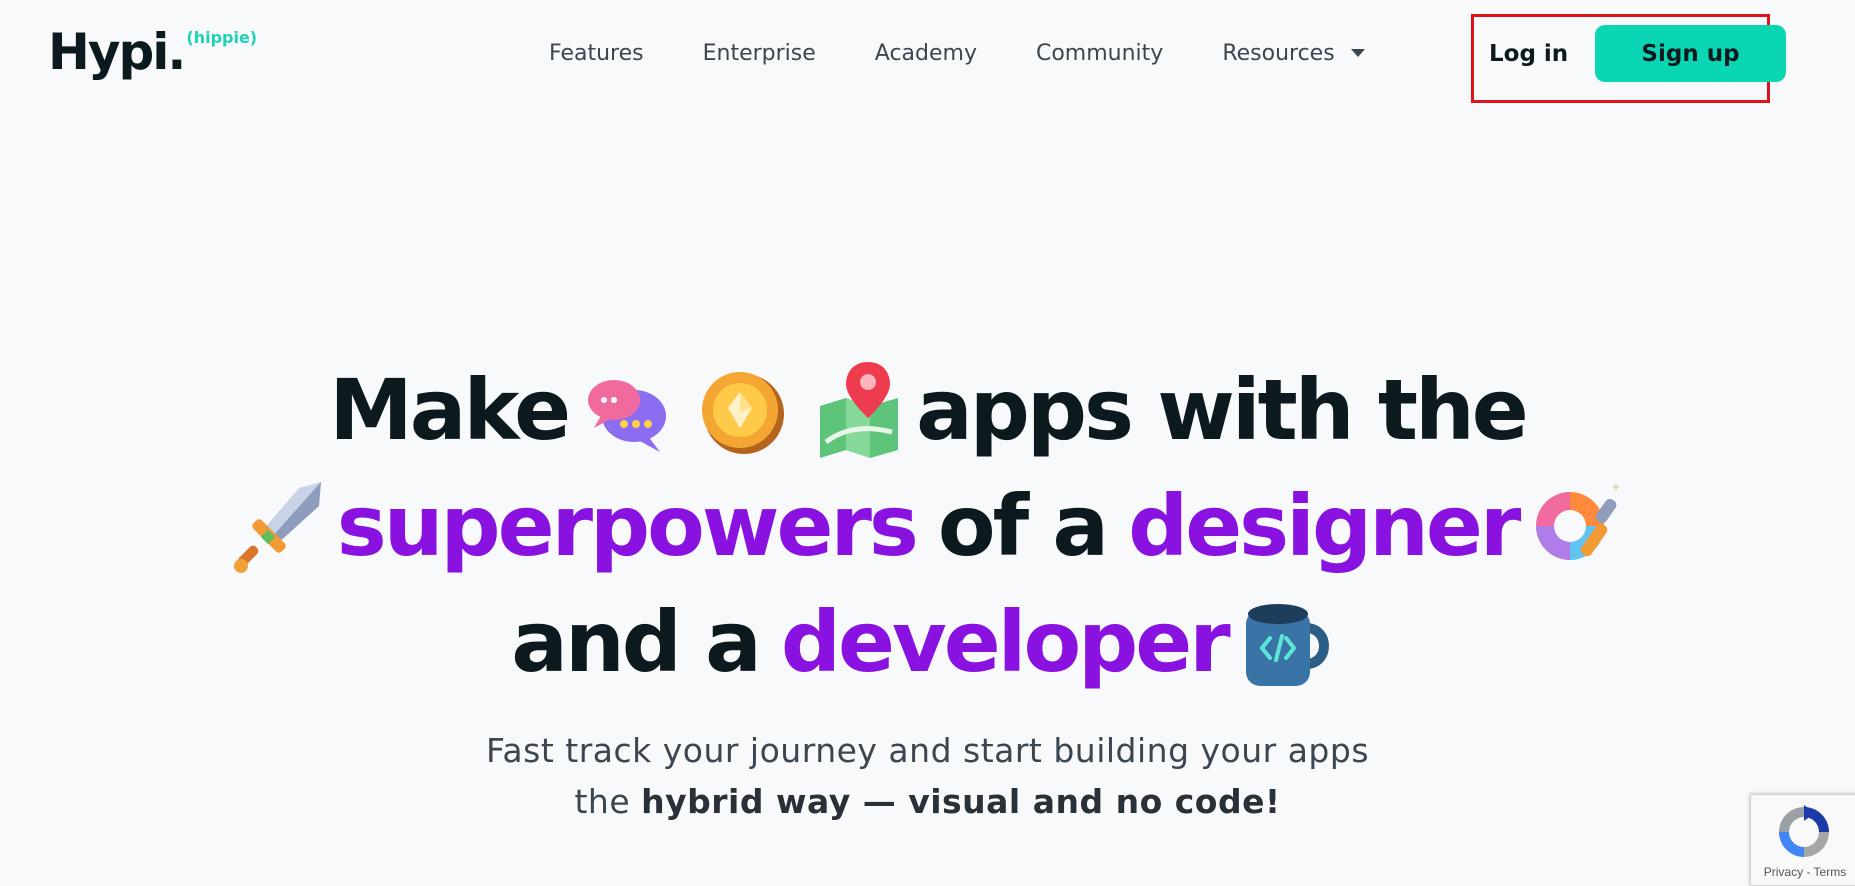  I want to click on hypi-logo: Hypi. (hippie), so click(152, 52).